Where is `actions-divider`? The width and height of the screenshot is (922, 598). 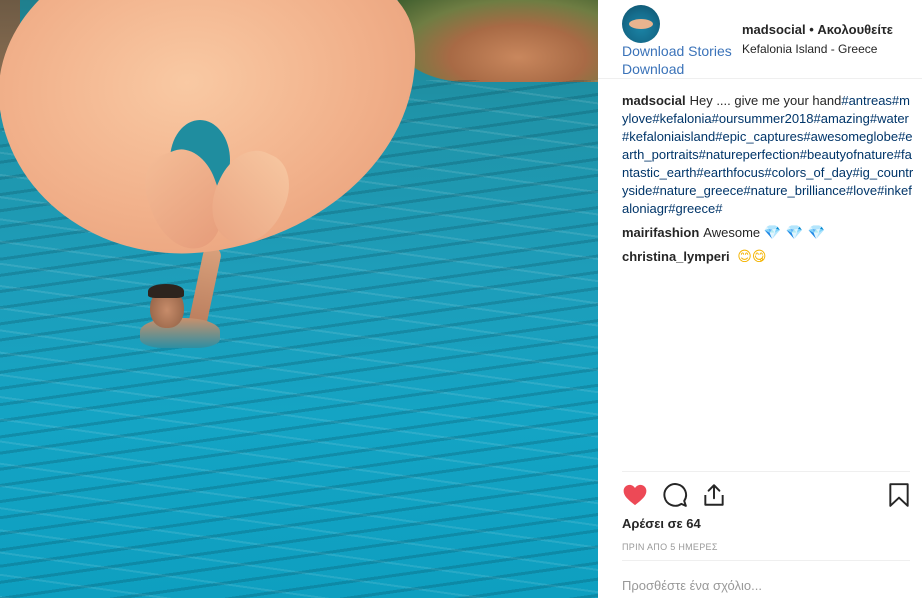
actions-divider is located at coordinates (766, 471).